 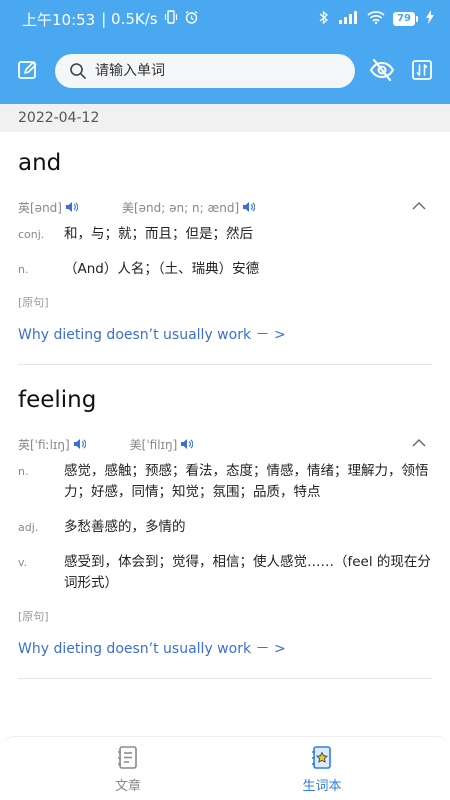 I want to click on search-icon, so click(x=78, y=71).